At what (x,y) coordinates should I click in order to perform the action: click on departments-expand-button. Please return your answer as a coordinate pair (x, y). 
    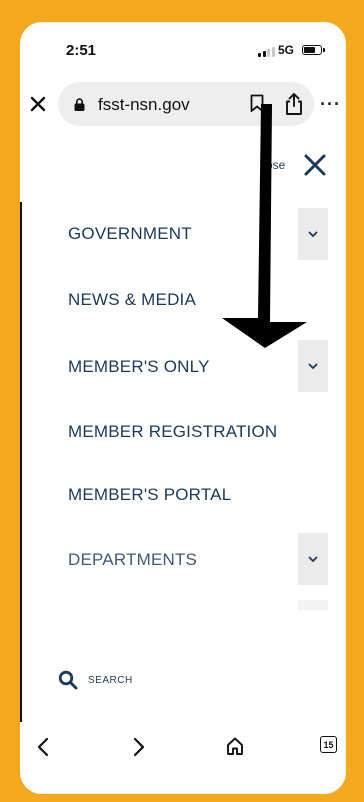
    Looking at the image, I should click on (313, 559).